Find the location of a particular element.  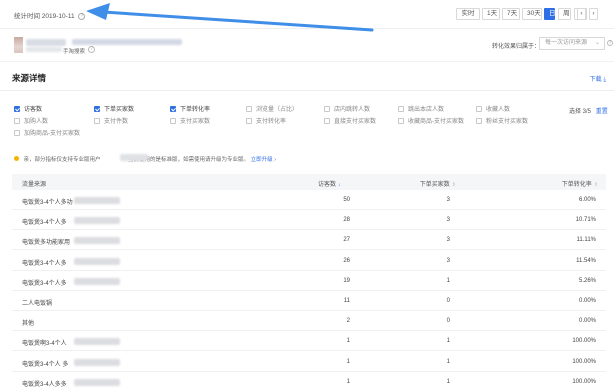

table-row: 电饭煲3-4个人多 28 3 10.71% is located at coordinates (309, 220).